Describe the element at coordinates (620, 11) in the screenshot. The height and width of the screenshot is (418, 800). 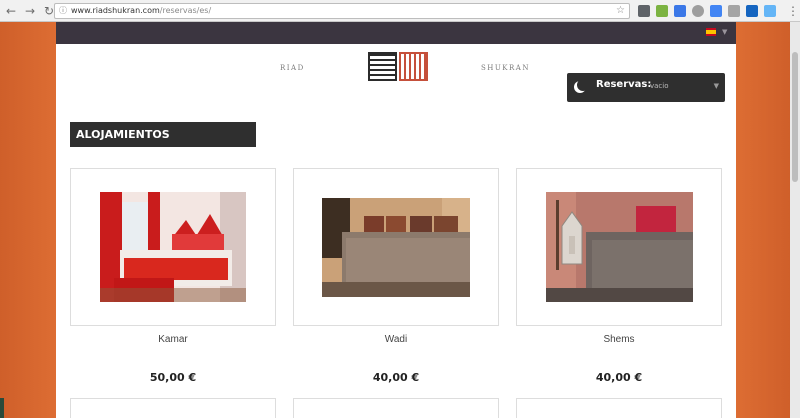
I see `bookmark-star-icon: ☆` at that location.